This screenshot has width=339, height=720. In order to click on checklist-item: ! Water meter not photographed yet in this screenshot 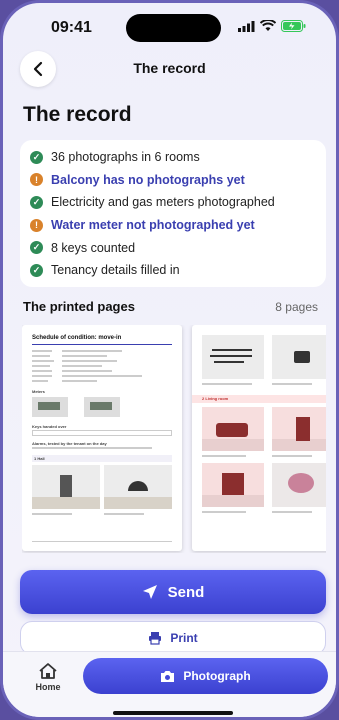, I will do `click(173, 225)`.